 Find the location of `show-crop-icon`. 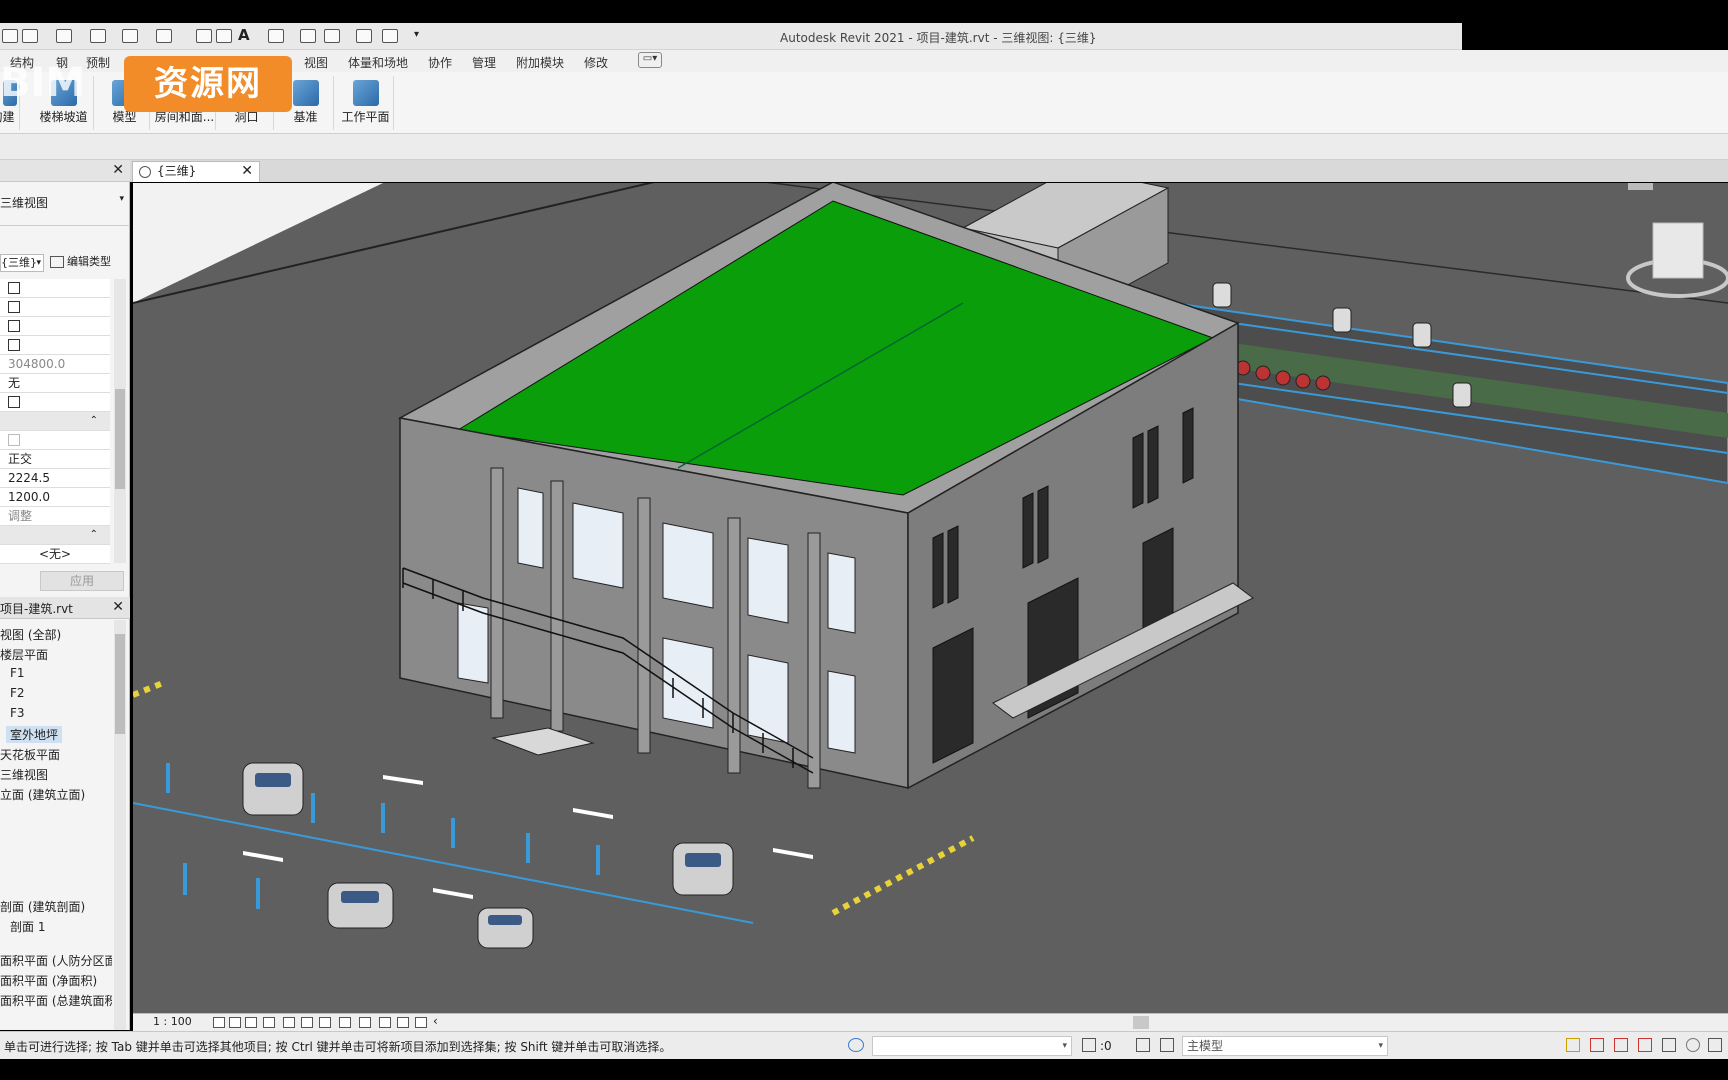

show-crop-icon is located at coordinates (325, 1022).